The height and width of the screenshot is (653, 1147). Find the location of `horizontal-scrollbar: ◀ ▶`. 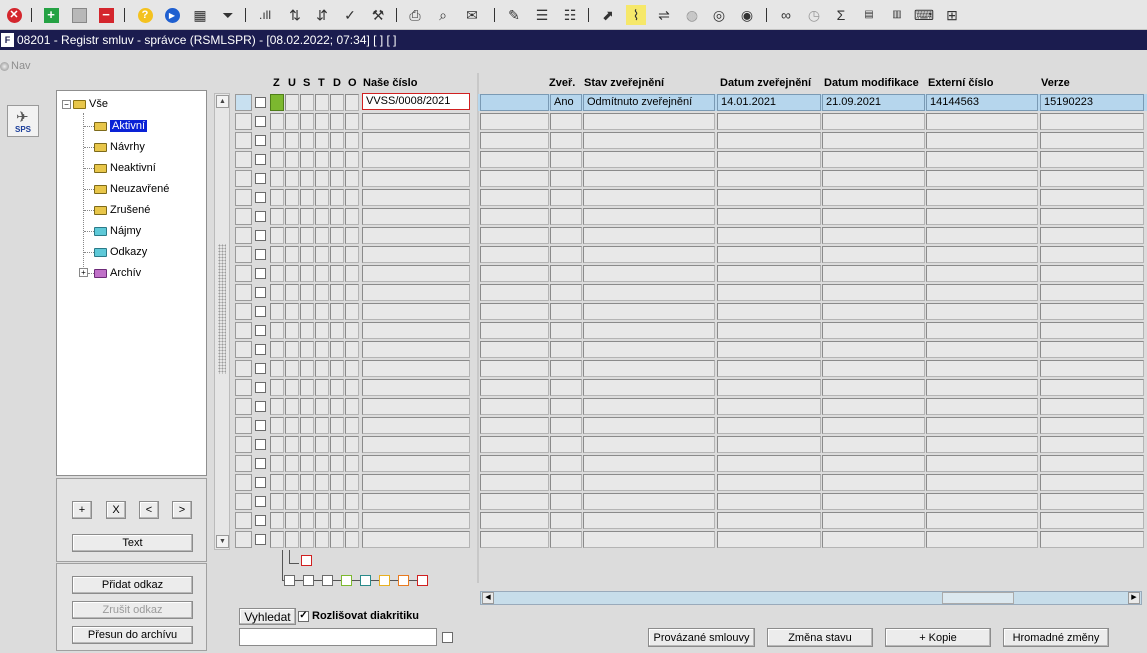

horizontal-scrollbar: ◀ ▶ is located at coordinates (811, 598).